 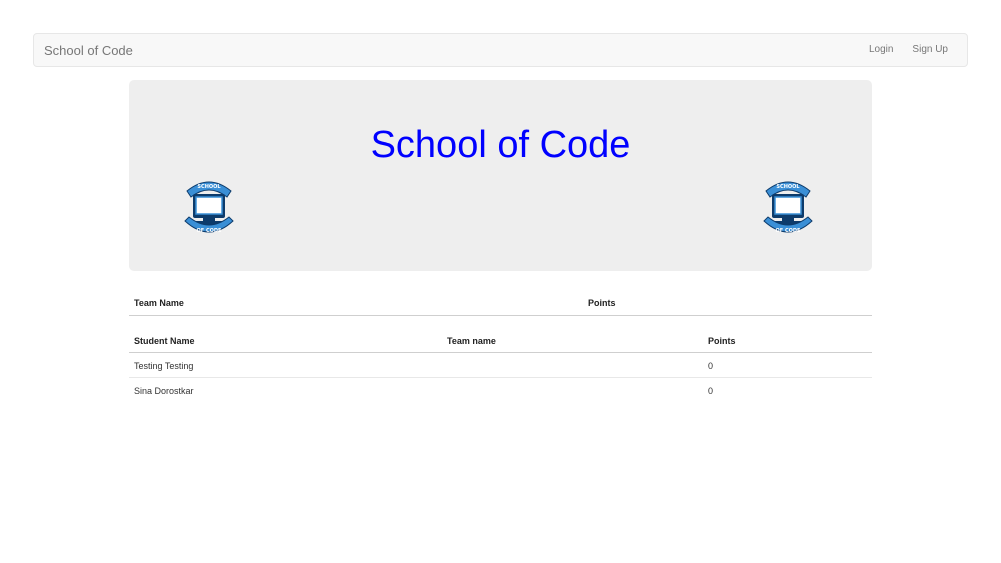 What do you see at coordinates (500, 390) in the screenshot?
I see `table-row: Sina Dorostkar 0` at bounding box center [500, 390].